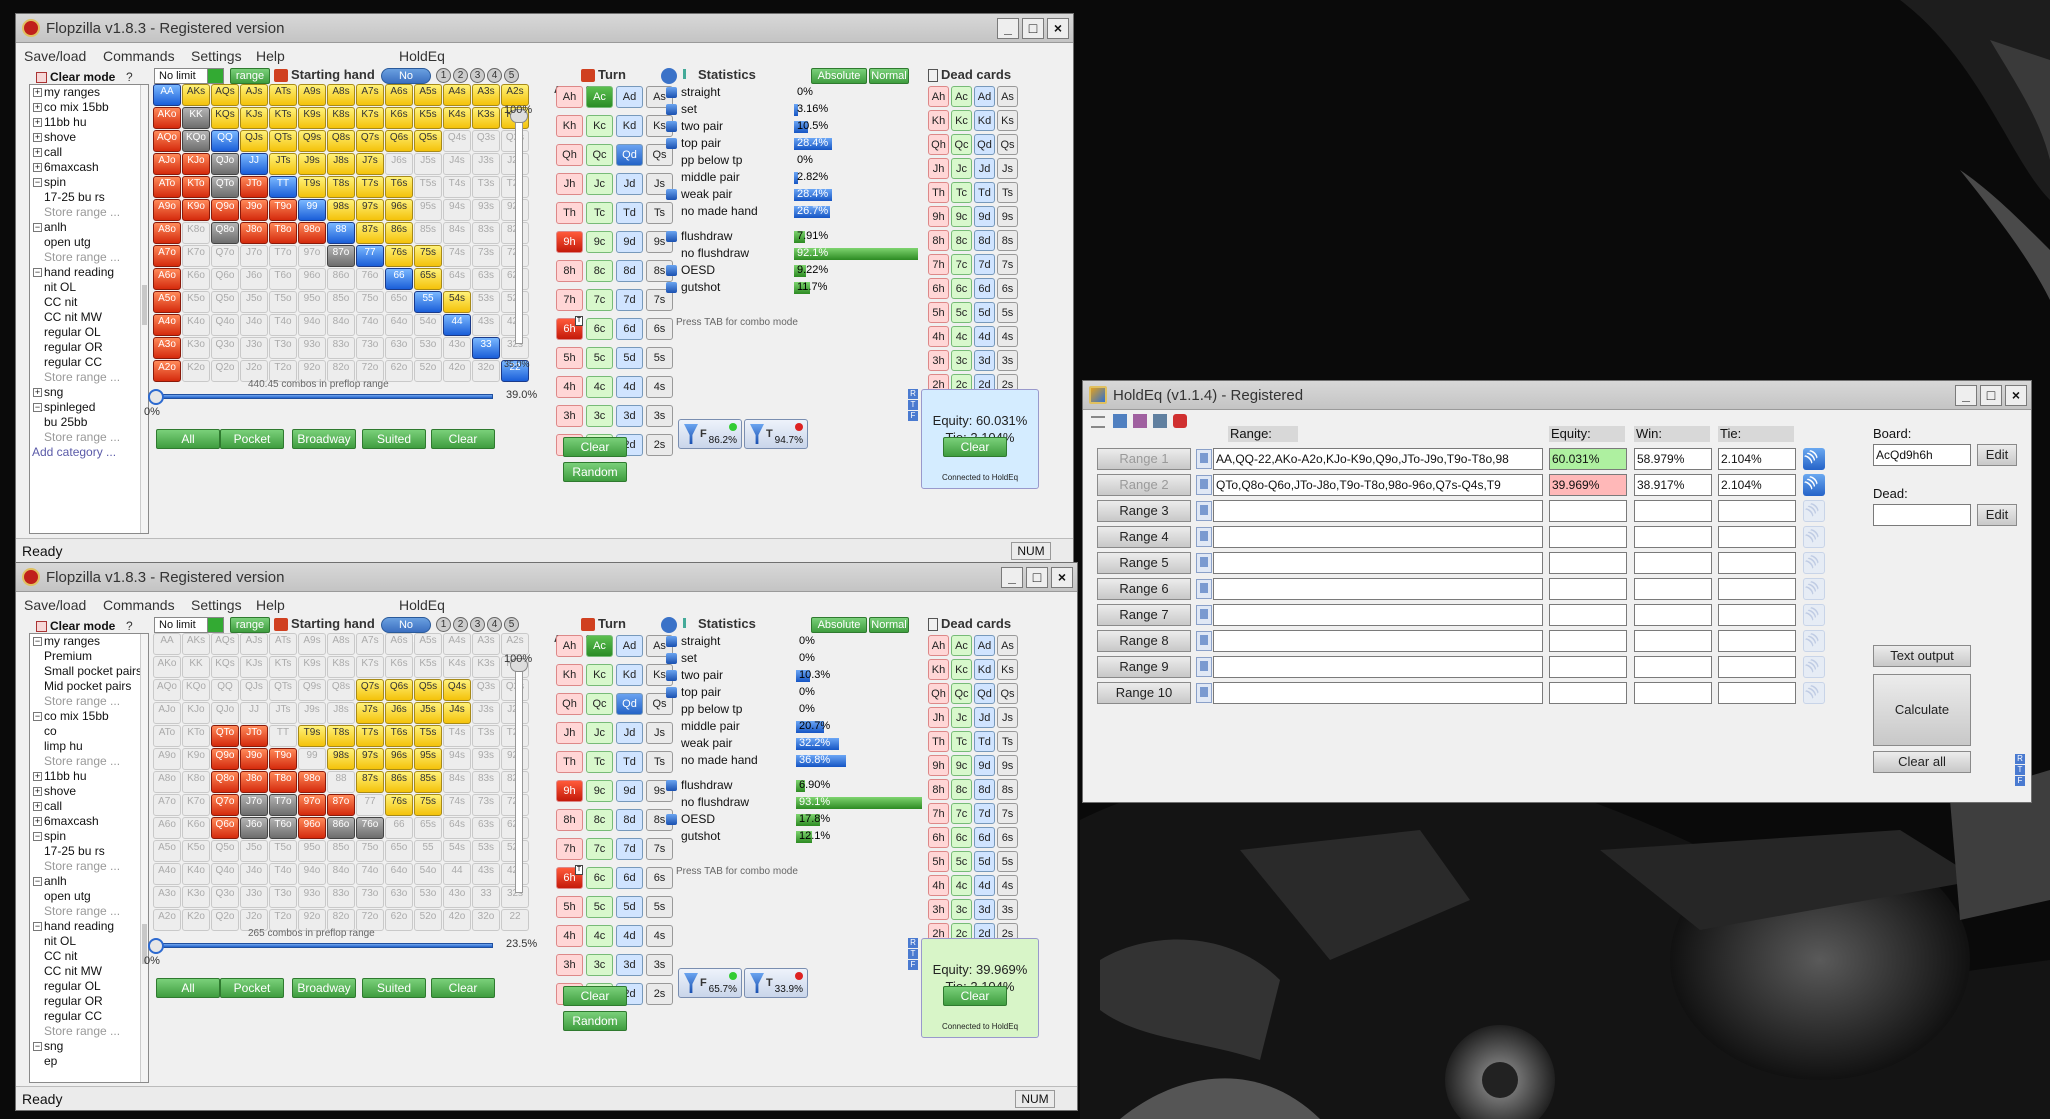  Describe the element at coordinates (167, 279) in the screenshot. I see `hand-cell: A6o` at that location.